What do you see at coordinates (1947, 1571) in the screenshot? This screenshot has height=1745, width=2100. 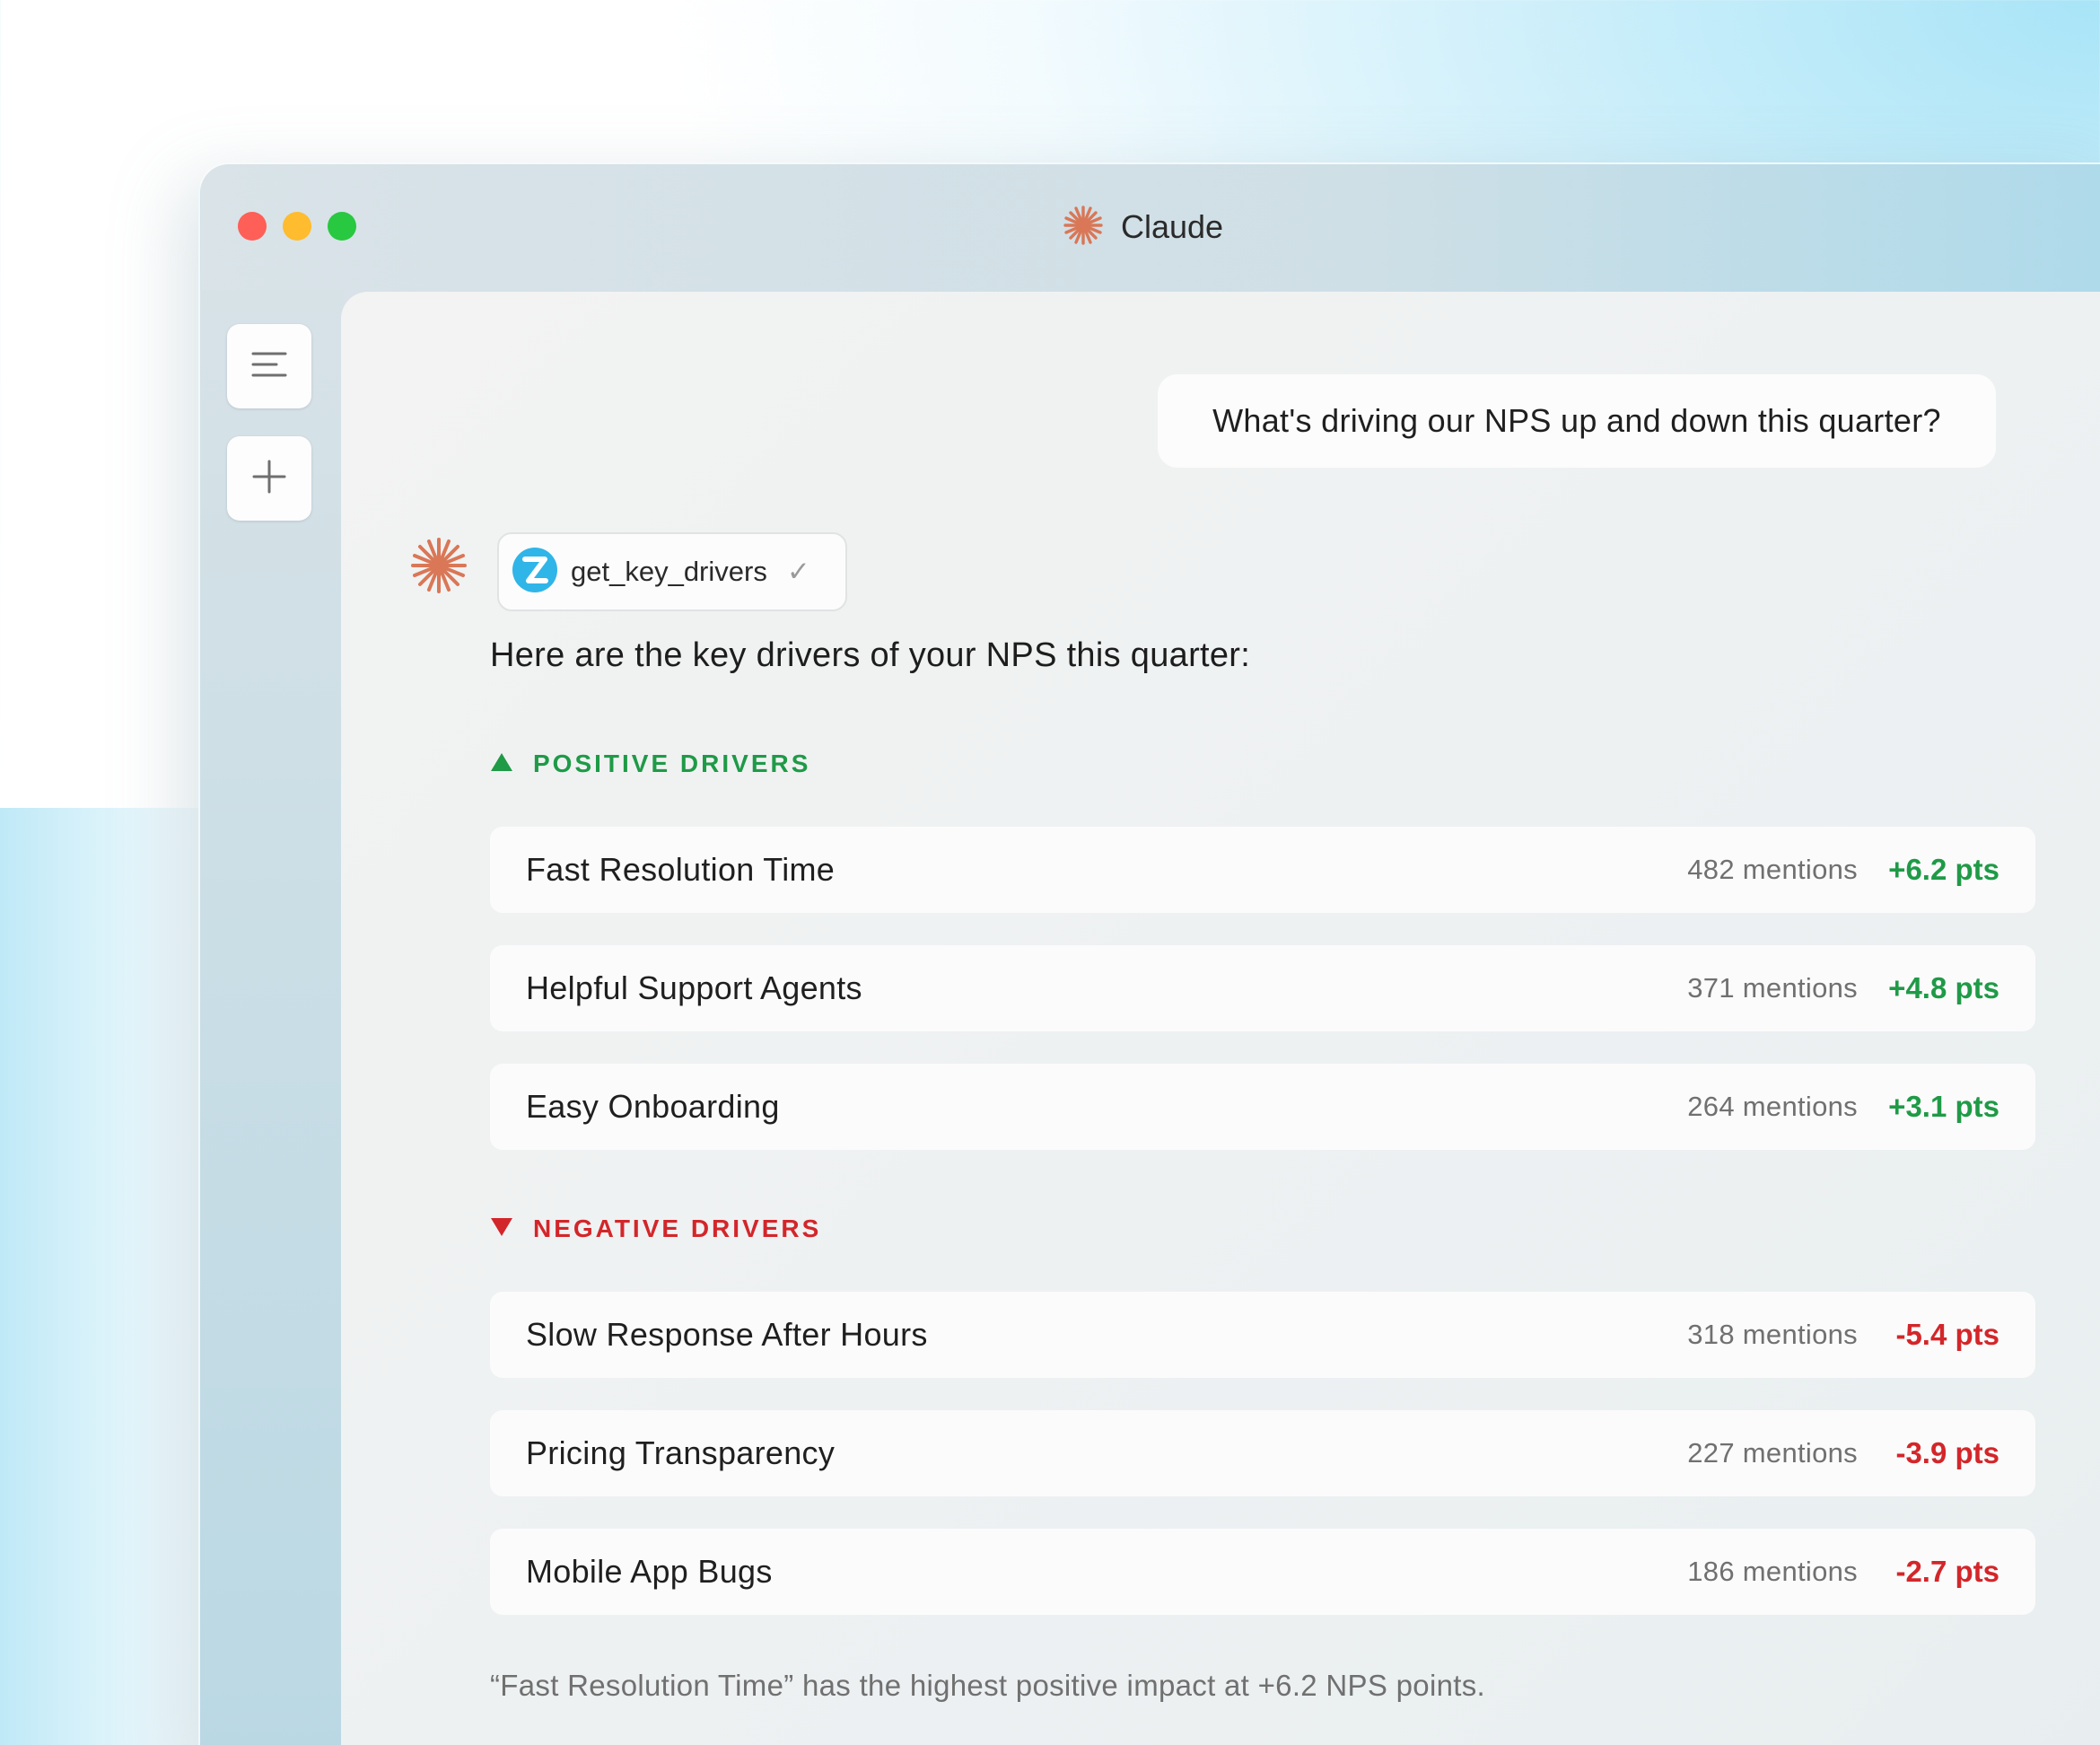 I see `driver-impact: -2.7 pts` at bounding box center [1947, 1571].